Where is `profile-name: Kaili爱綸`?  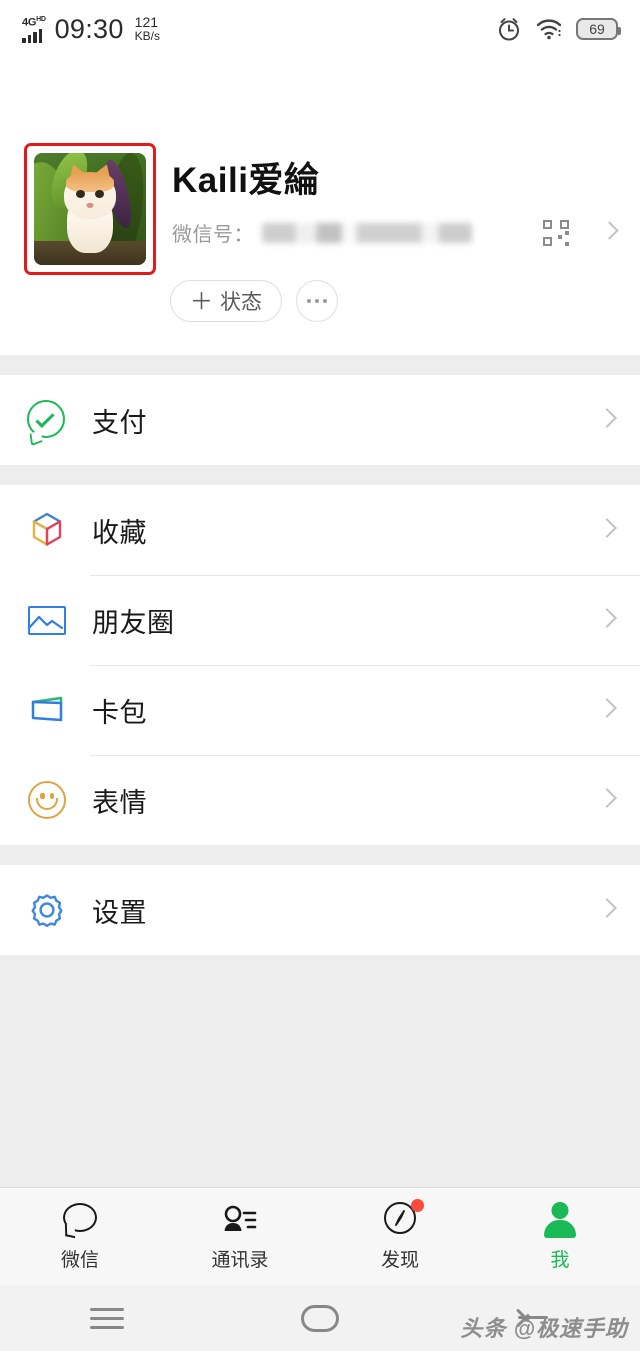
profile-name: Kaili爱綸 is located at coordinates (246, 180).